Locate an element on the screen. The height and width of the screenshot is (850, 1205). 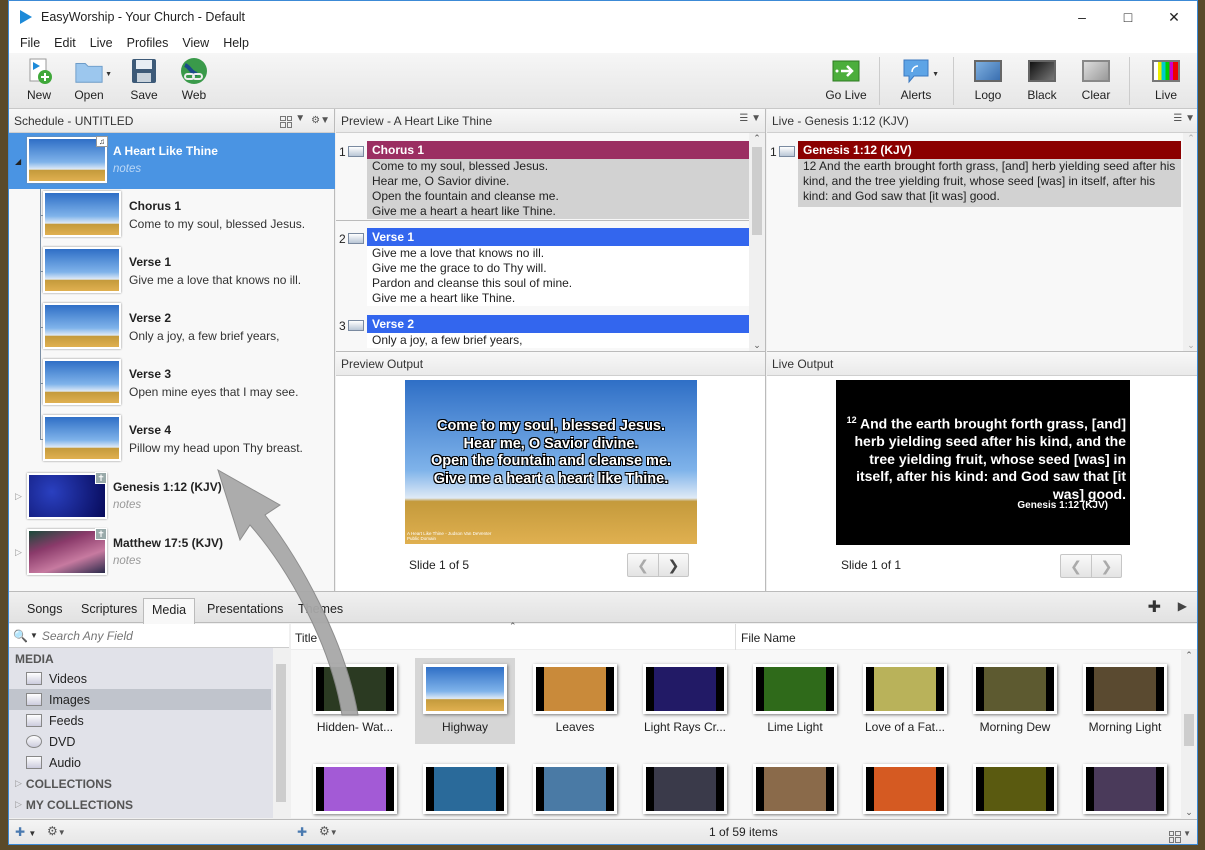
clear-button: Clear is located at coordinates (1096, 79).